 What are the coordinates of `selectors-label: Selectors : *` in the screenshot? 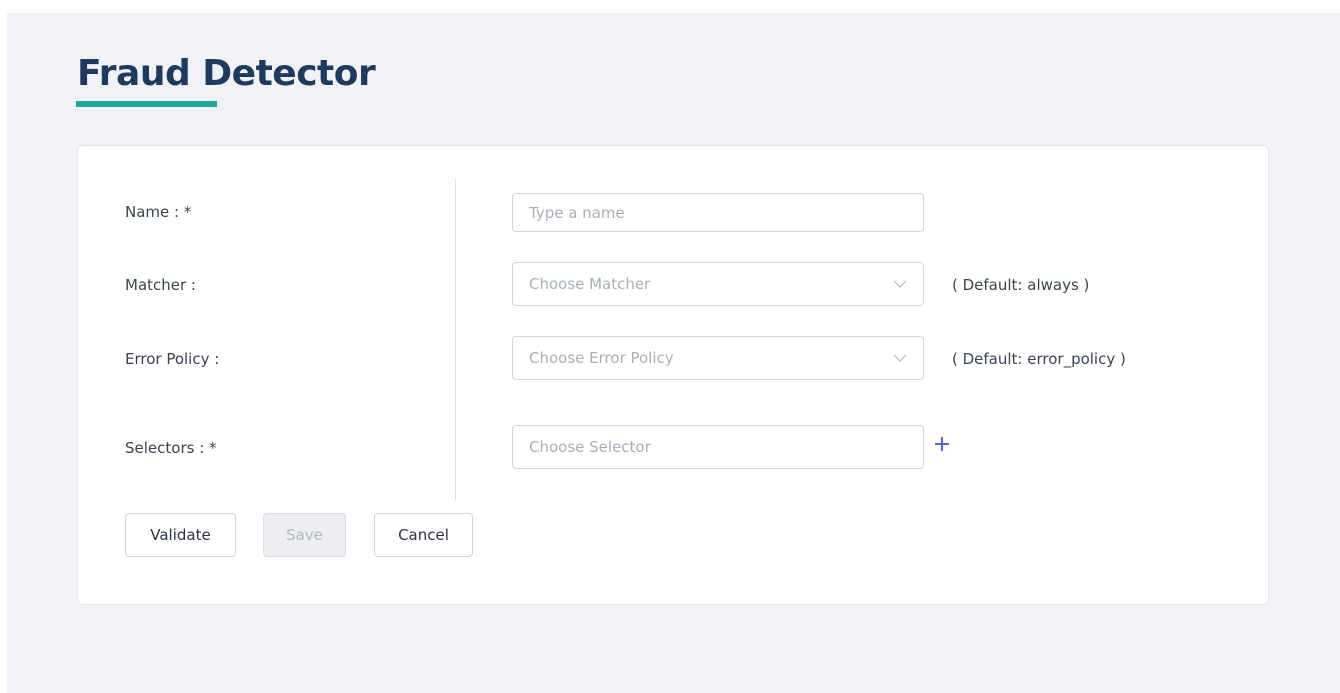 It's located at (171, 448).